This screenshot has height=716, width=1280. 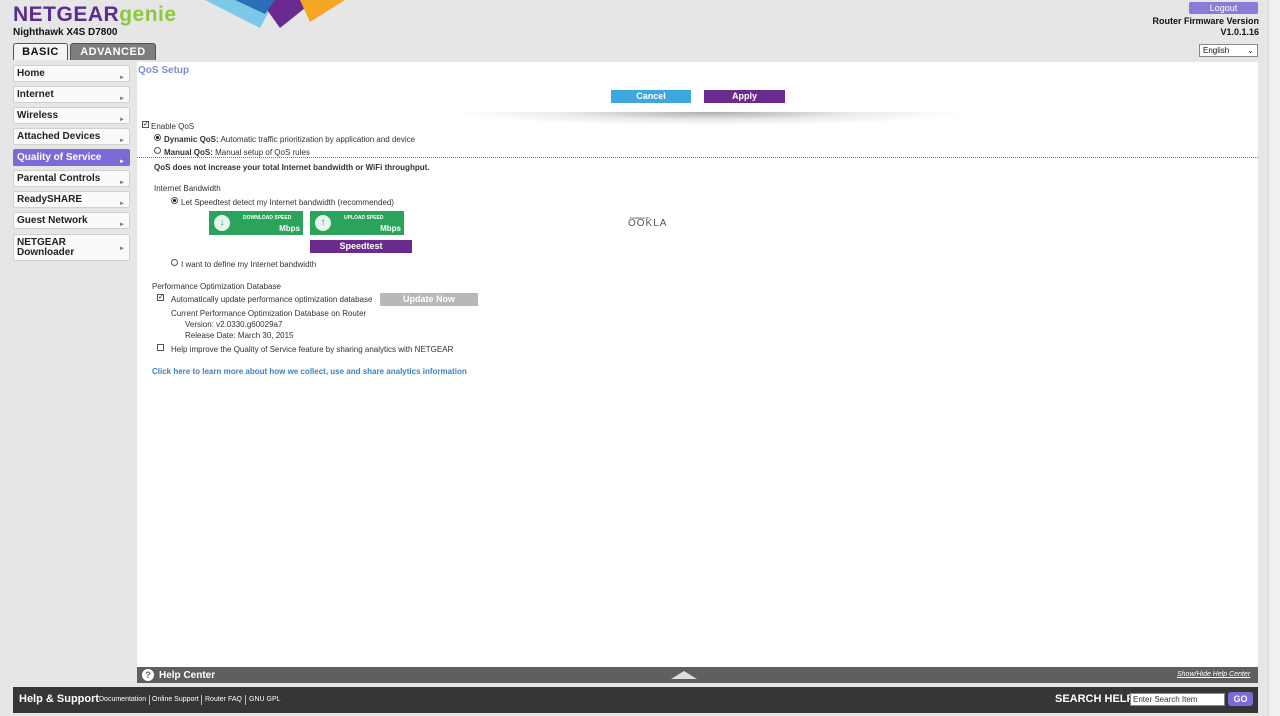 What do you see at coordinates (361, 246) in the screenshot?
I see `speedtest-button: Speedtest` at bounding box center [361, 246].